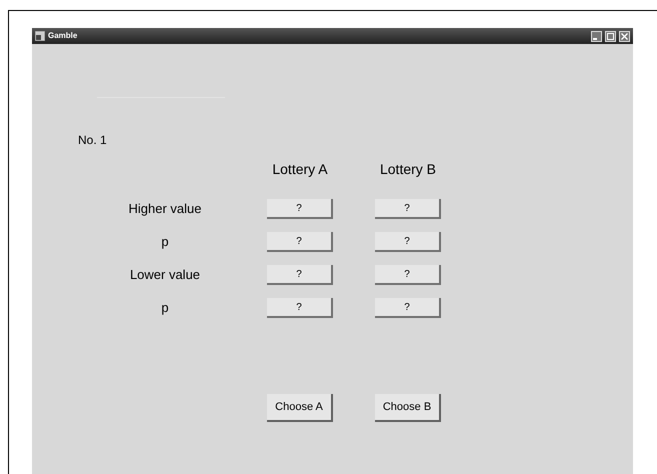 This screenshot has width=657, height=474. I want to click on trial-number: No. 1, so click(92, 140).